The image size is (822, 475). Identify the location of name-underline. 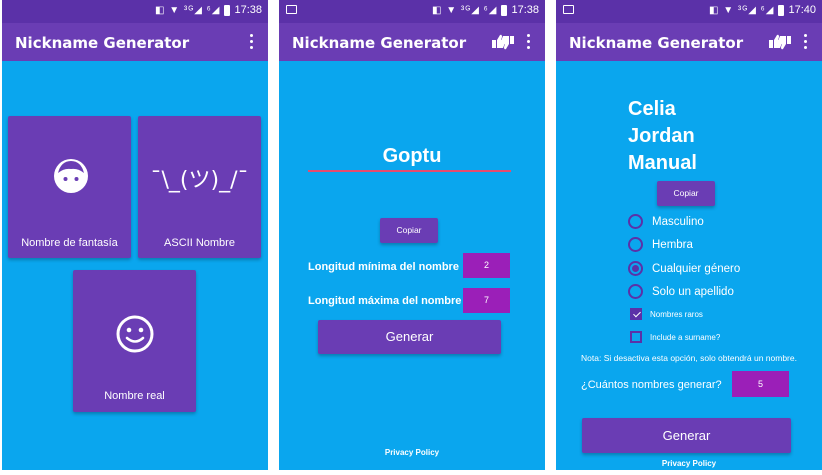
(409, 171).